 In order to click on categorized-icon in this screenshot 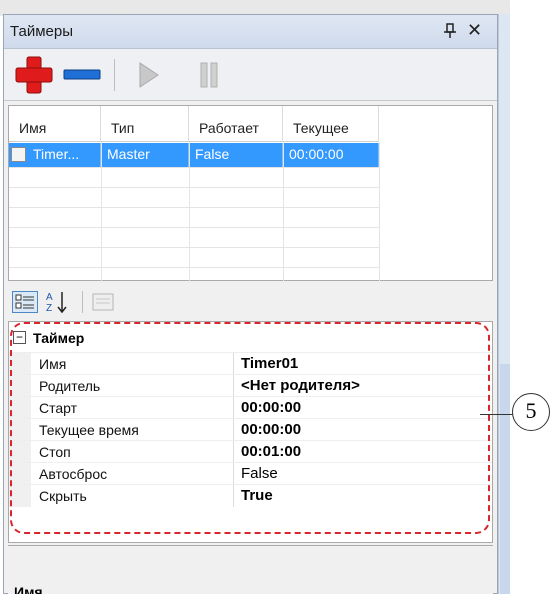, I will do `click(24, 301)`.